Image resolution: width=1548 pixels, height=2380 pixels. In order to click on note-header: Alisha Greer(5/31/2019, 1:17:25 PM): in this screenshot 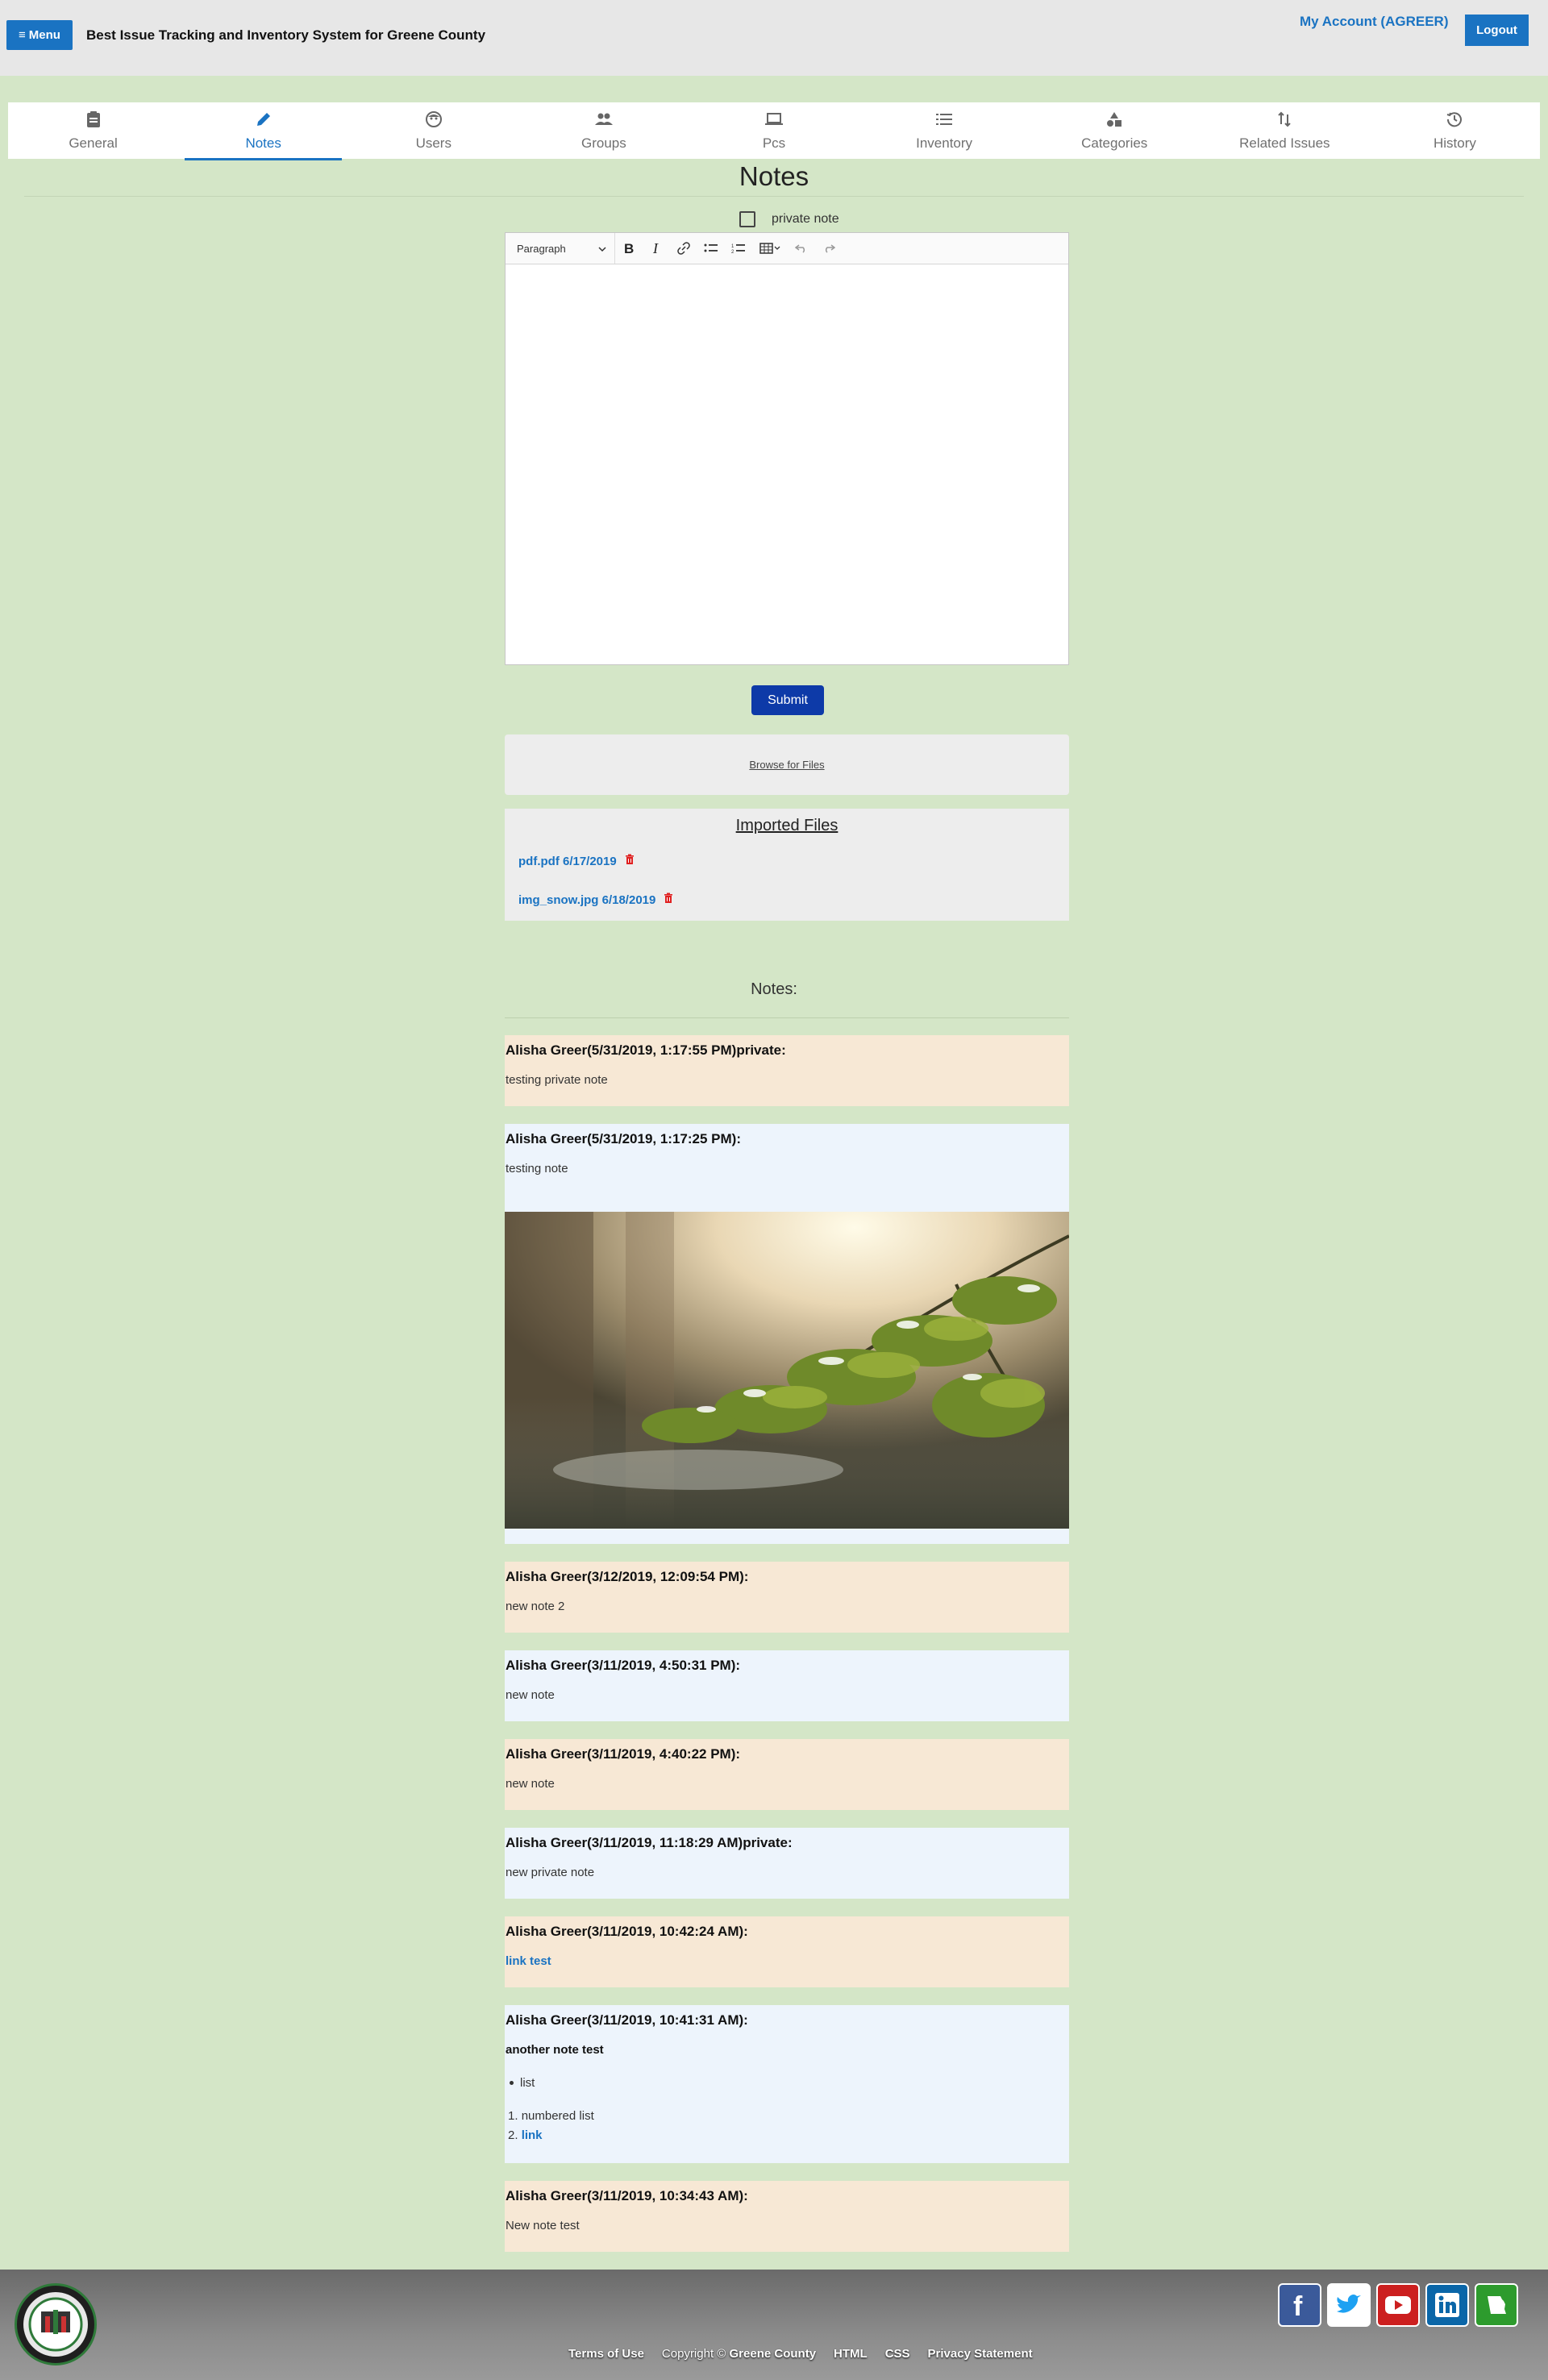, I will do `click(623, 1138)`.